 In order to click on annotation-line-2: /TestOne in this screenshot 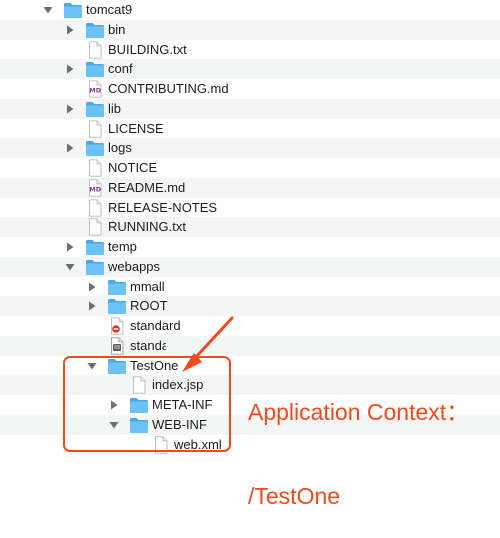, I will do `click(294, 496)`.